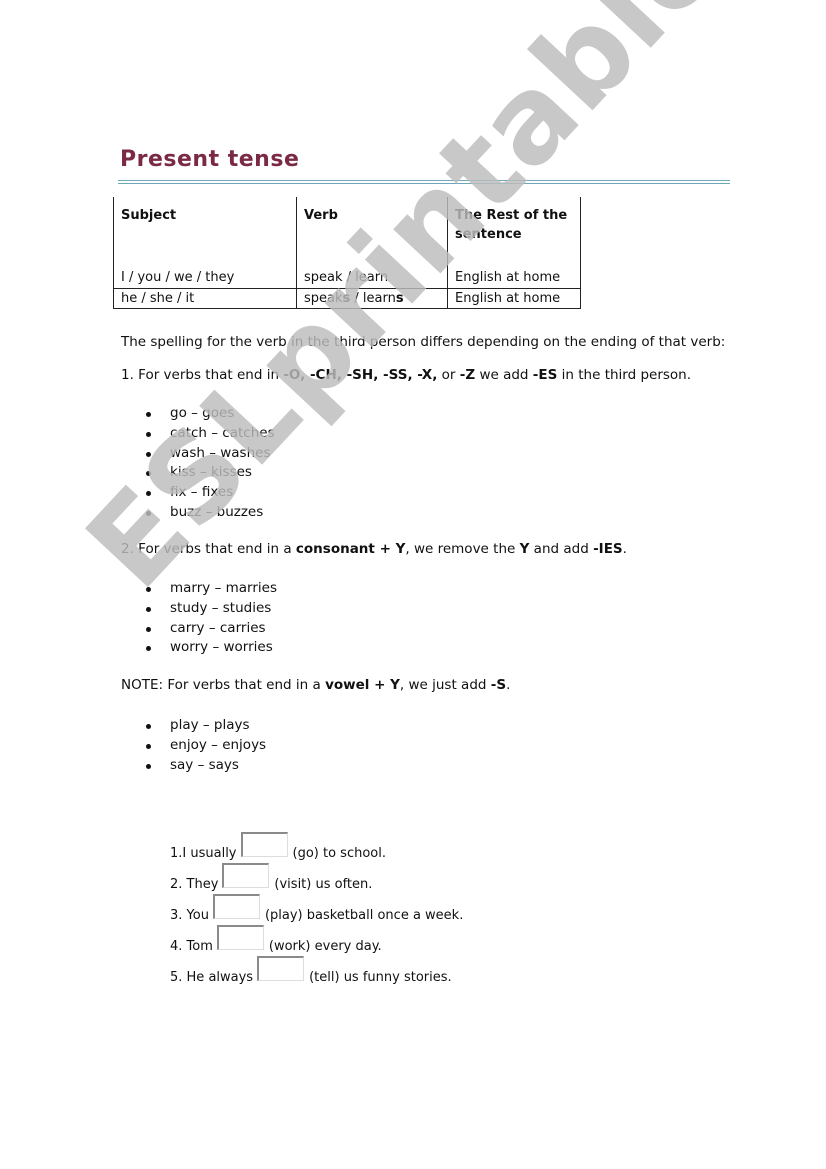 The height and width of the screenshot is (1169, 826). What do you see at coordinates (445, 685) in the screenshot?
I see `rule-text: , we just add` at bounding box center [445, 685].